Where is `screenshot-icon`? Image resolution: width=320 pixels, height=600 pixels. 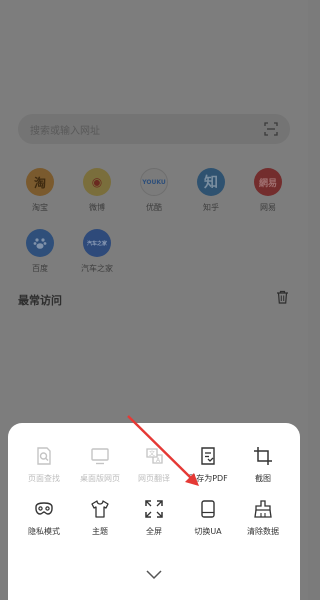
screenshot-icon is located at coordinates (263, 456).